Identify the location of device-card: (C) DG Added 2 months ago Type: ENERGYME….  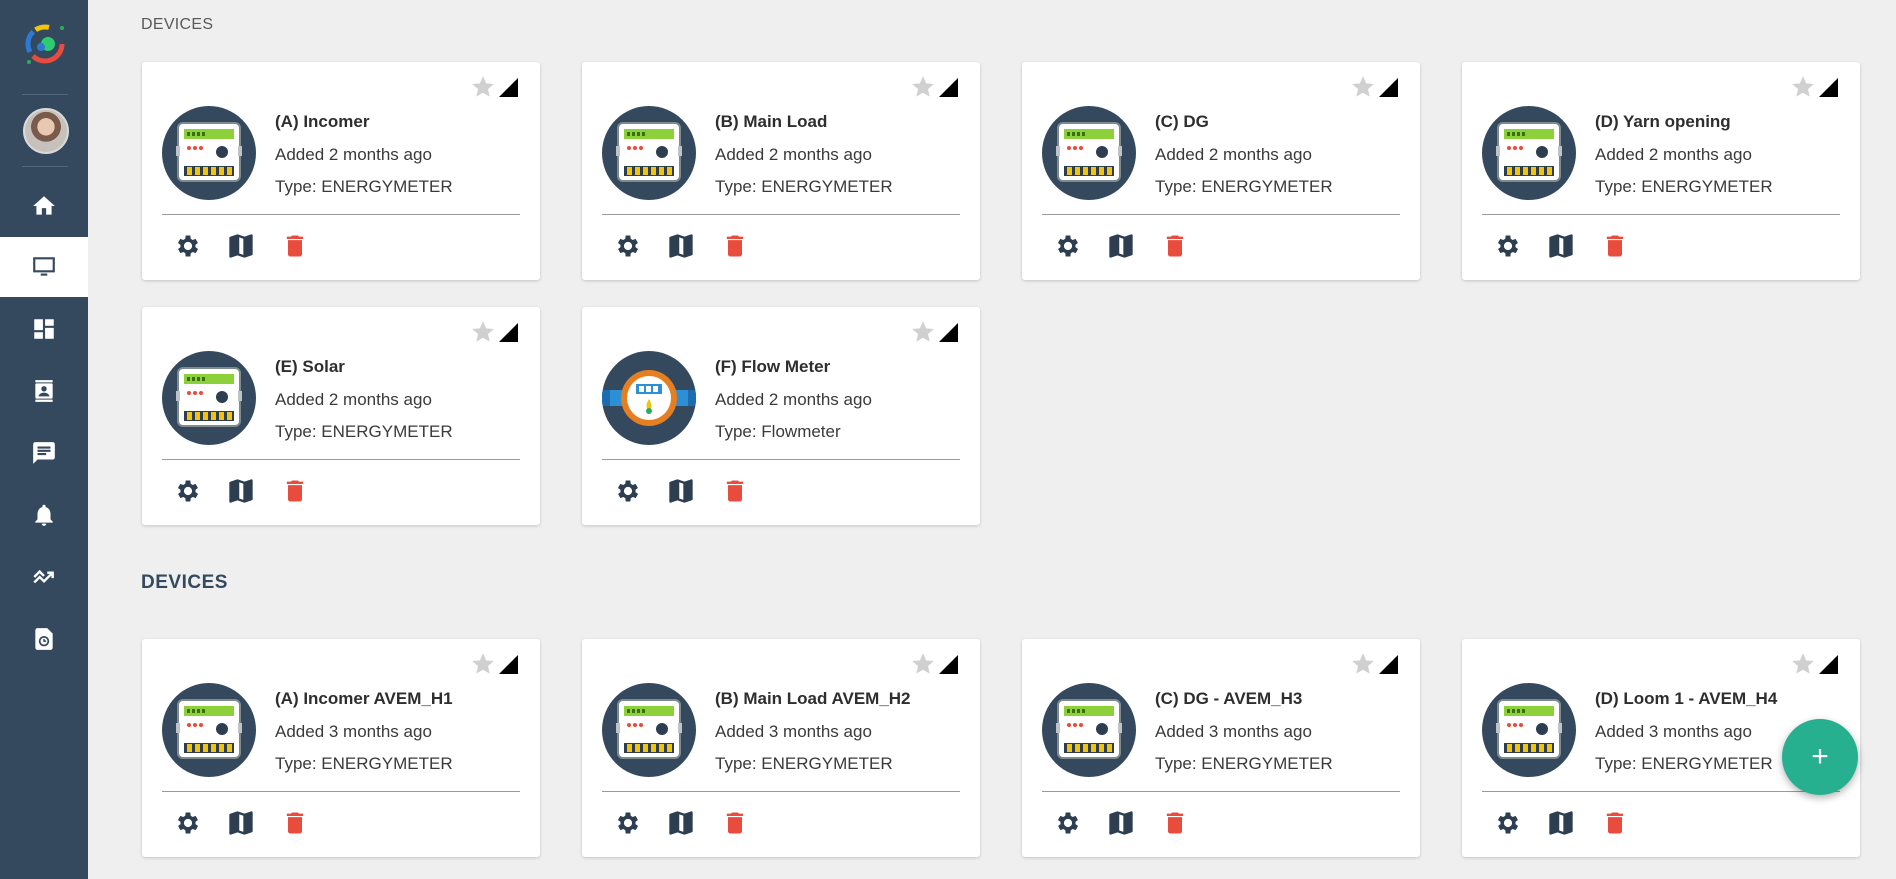
(1221, 171).